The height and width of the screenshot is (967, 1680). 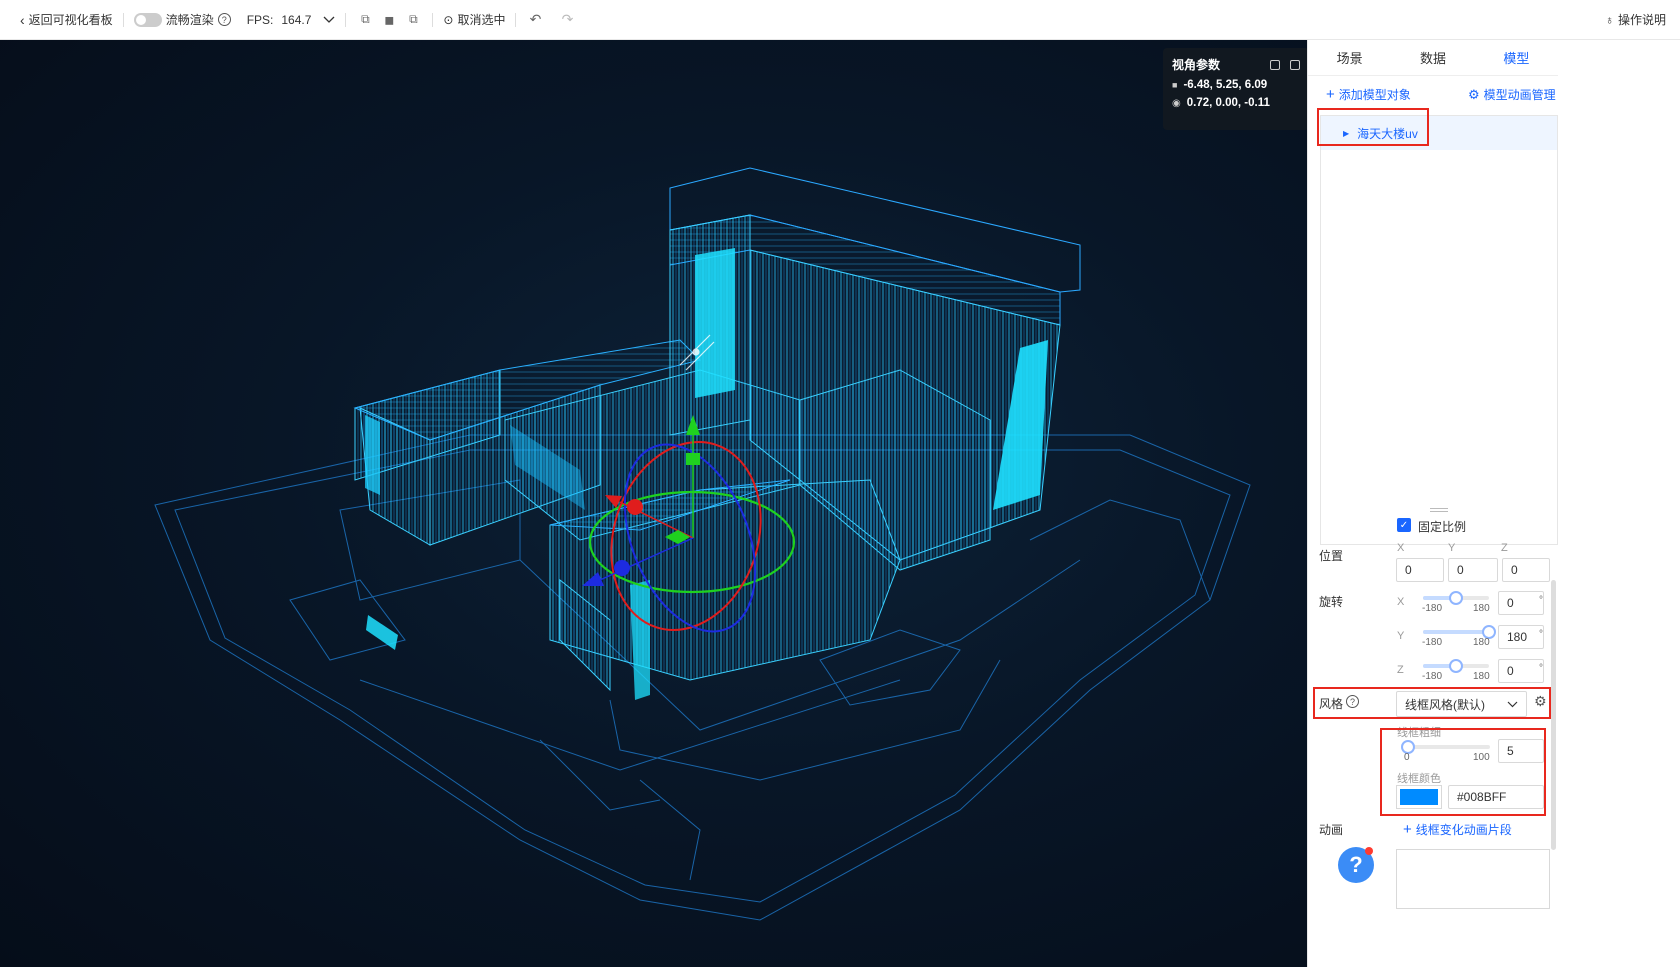 I want to click on deselect-button: ⊙ 取消选中, so click(x=474, y=19).